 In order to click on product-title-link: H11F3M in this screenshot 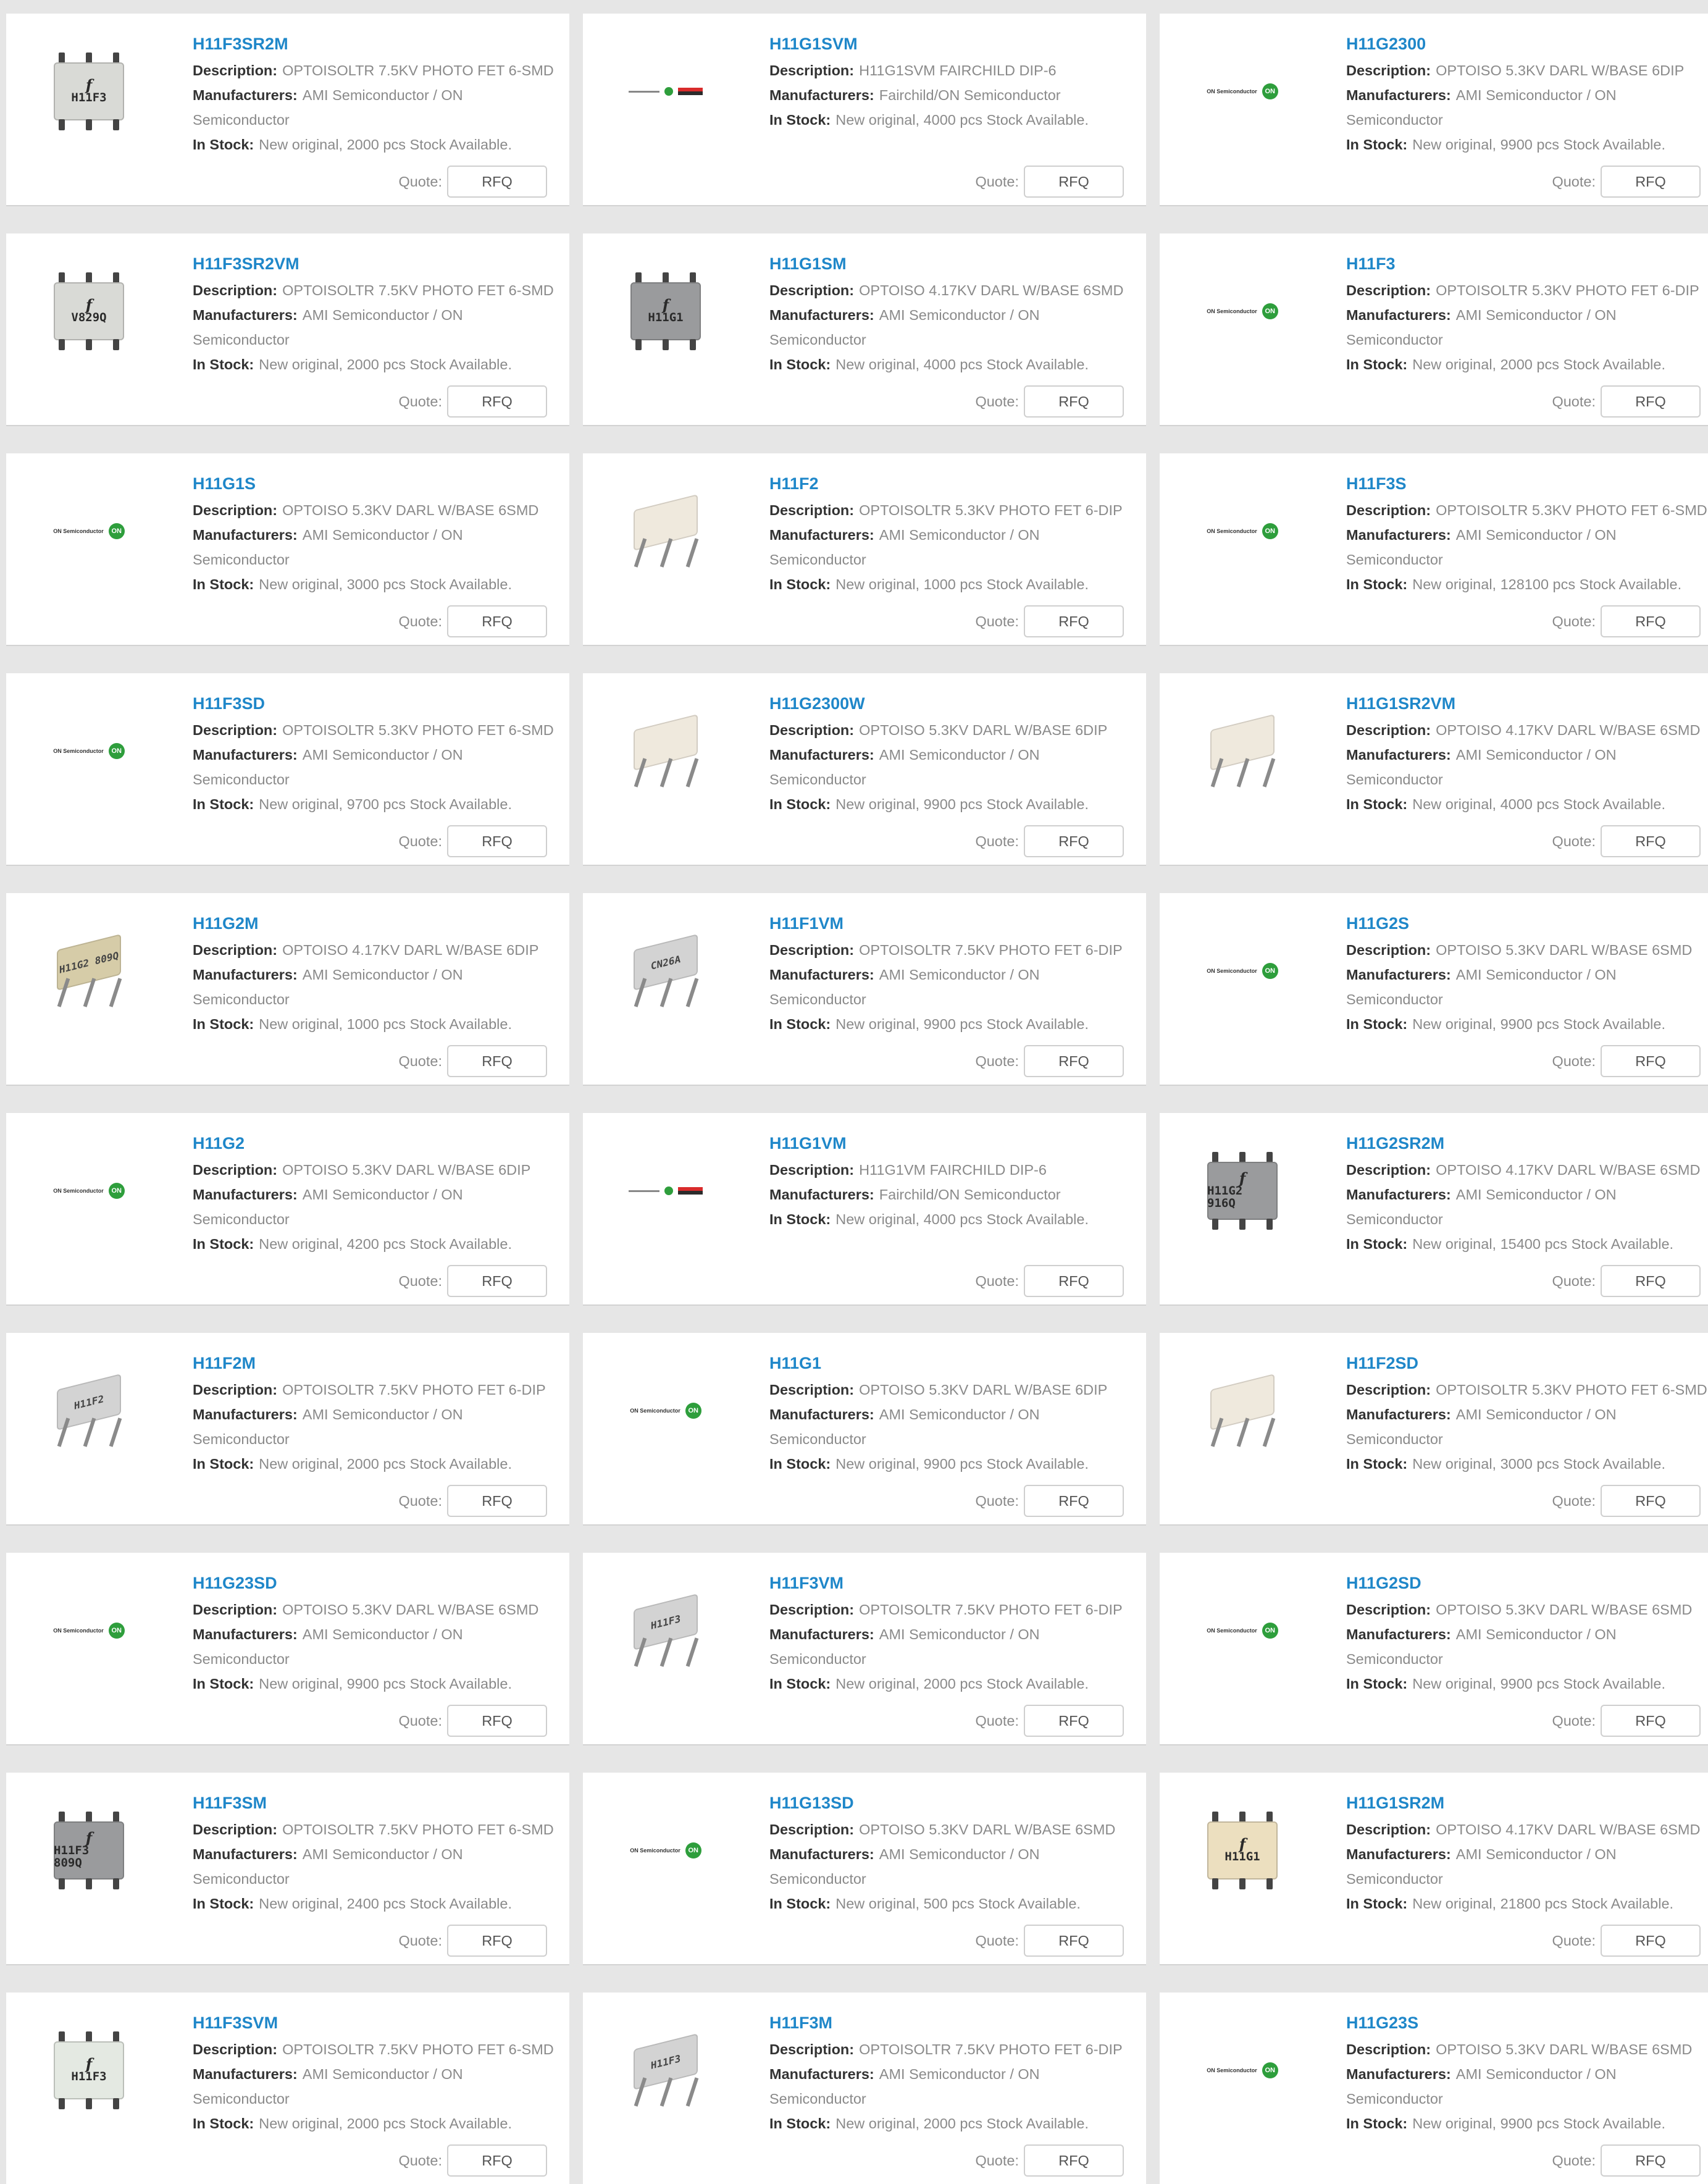, I will do `click(957, 2023)`.